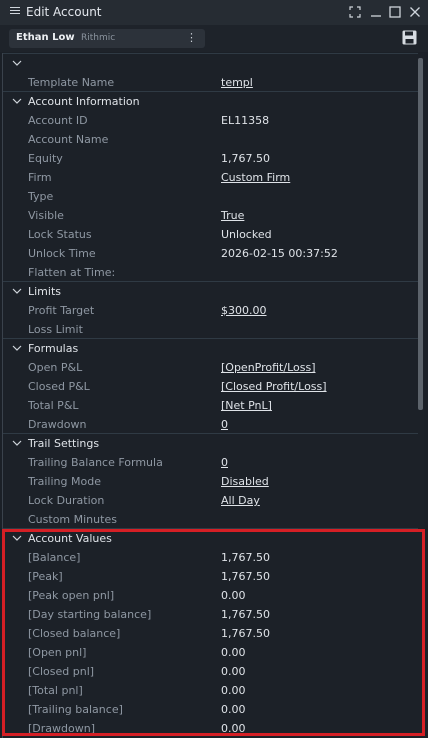 This screenshot has width=428, height=738. Describe the element at coordinates (268, 367) in the screenshot. I see `open-pnl-formula-link: [OpenProfit/Loss]` at that location.